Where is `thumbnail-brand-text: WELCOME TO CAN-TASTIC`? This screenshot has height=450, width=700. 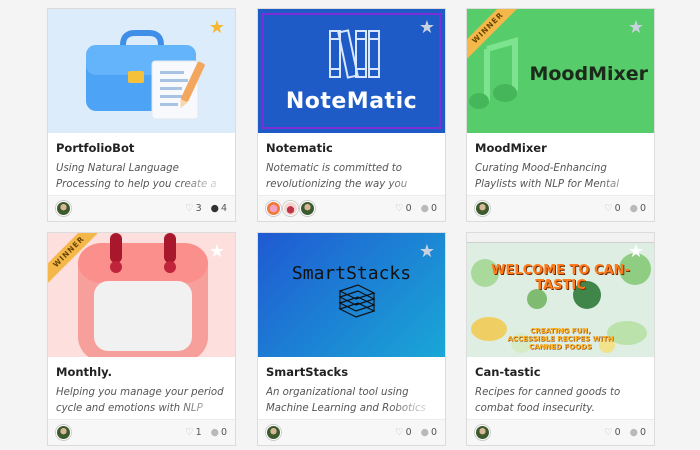
thumbnail-brand-text: WELCOME TO CAN-TASTIC is located at coordinates (560, 278).